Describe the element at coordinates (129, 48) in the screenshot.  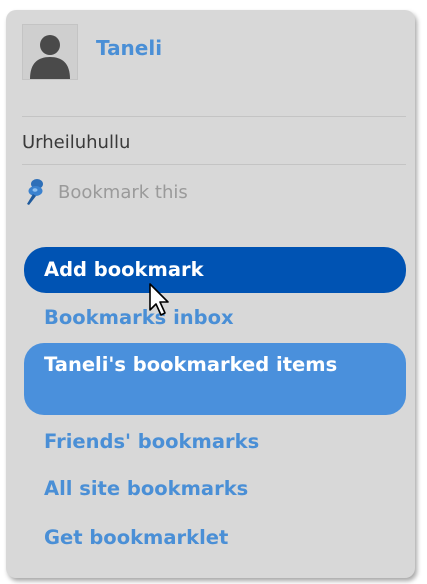
I see `user-name-link: Taneli` at that location.